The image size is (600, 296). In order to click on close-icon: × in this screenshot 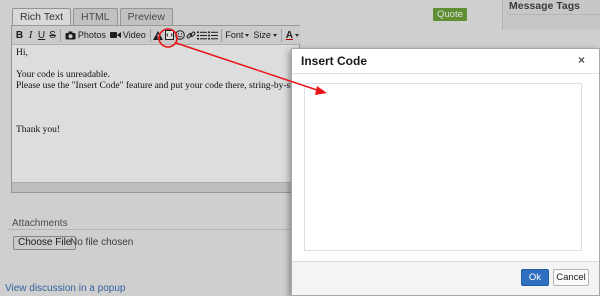, I will do `click(581, 60)`.